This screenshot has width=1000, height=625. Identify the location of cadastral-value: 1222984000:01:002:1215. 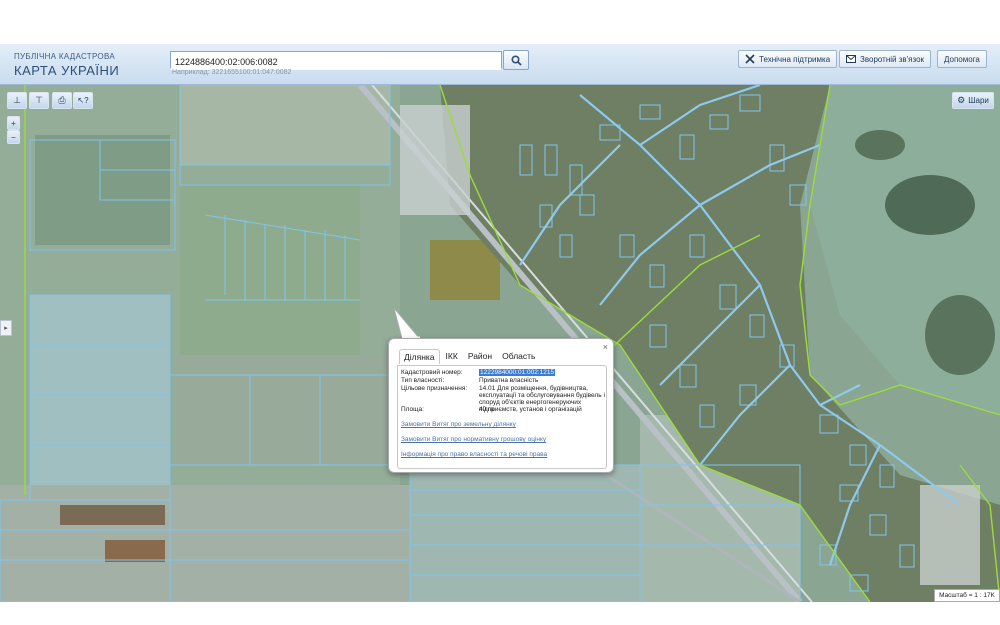
(517, 372).